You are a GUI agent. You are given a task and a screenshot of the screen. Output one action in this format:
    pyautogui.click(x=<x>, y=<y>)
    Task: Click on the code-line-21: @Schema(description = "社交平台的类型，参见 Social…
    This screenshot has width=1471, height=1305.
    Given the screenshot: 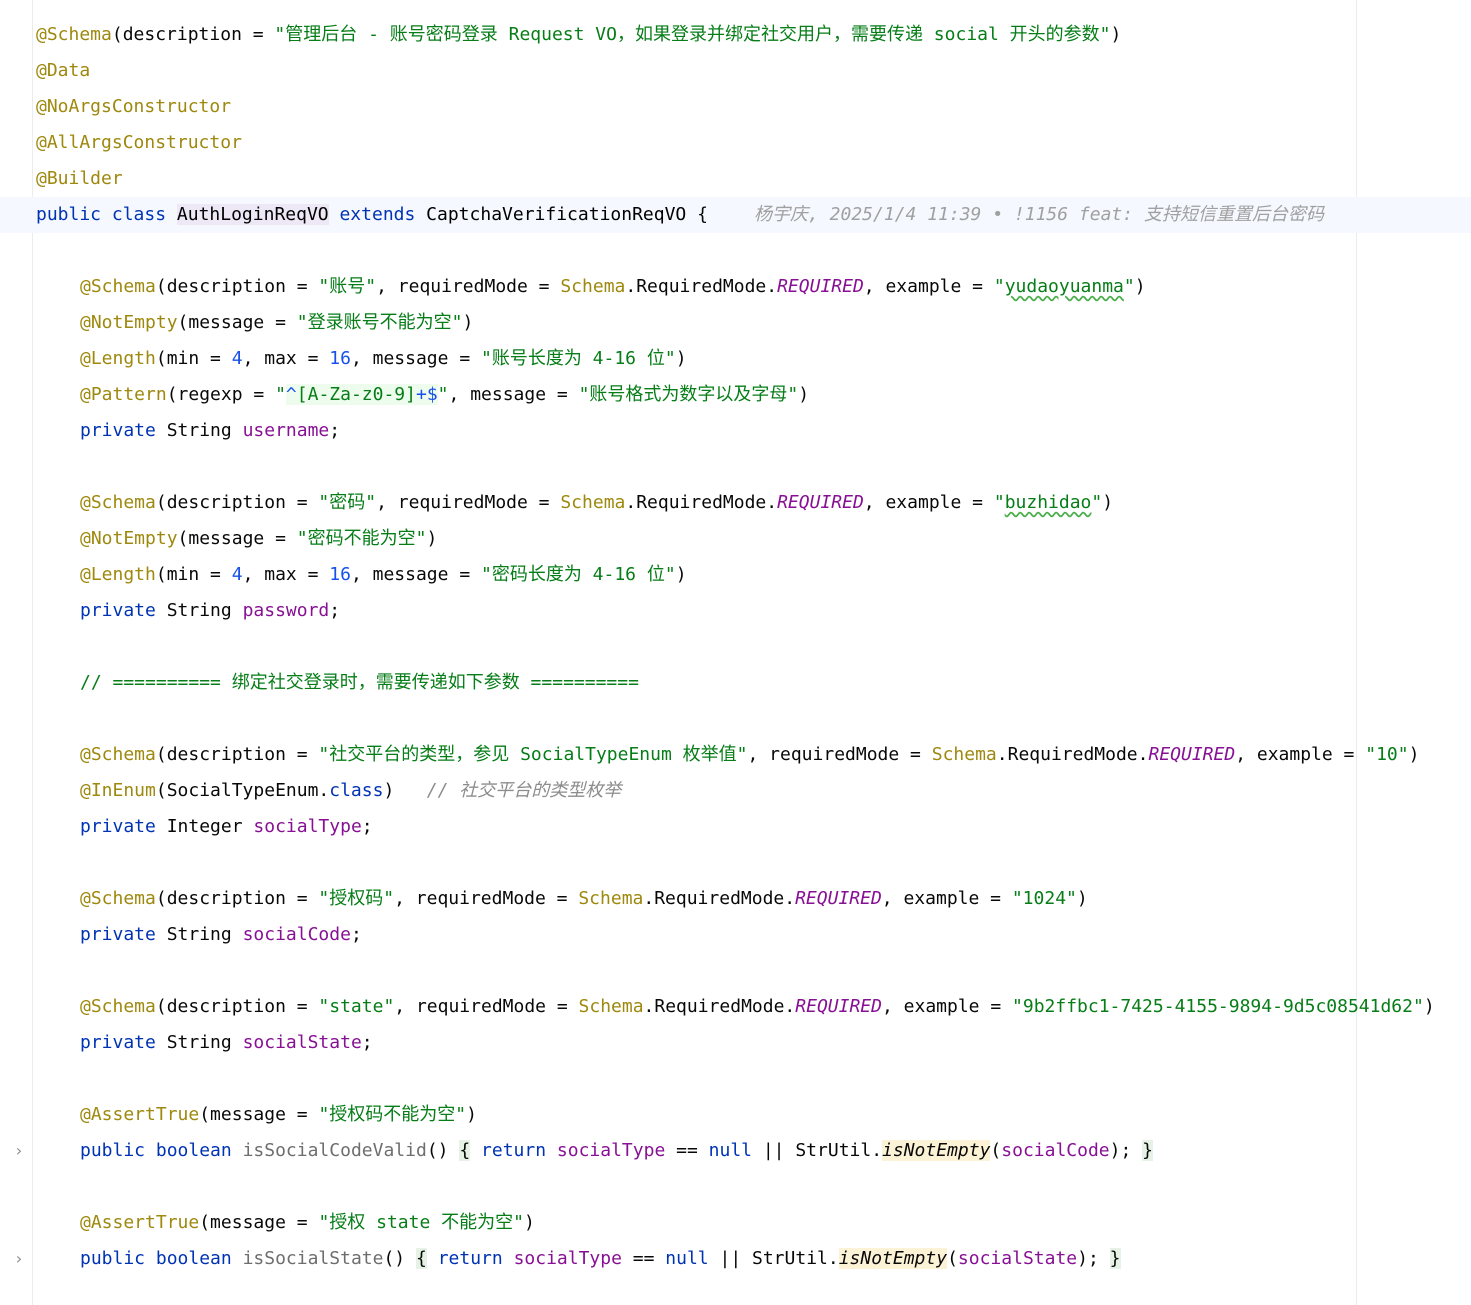 What is the action you would take?
    pyautogui.click(x=735, y=755)
    